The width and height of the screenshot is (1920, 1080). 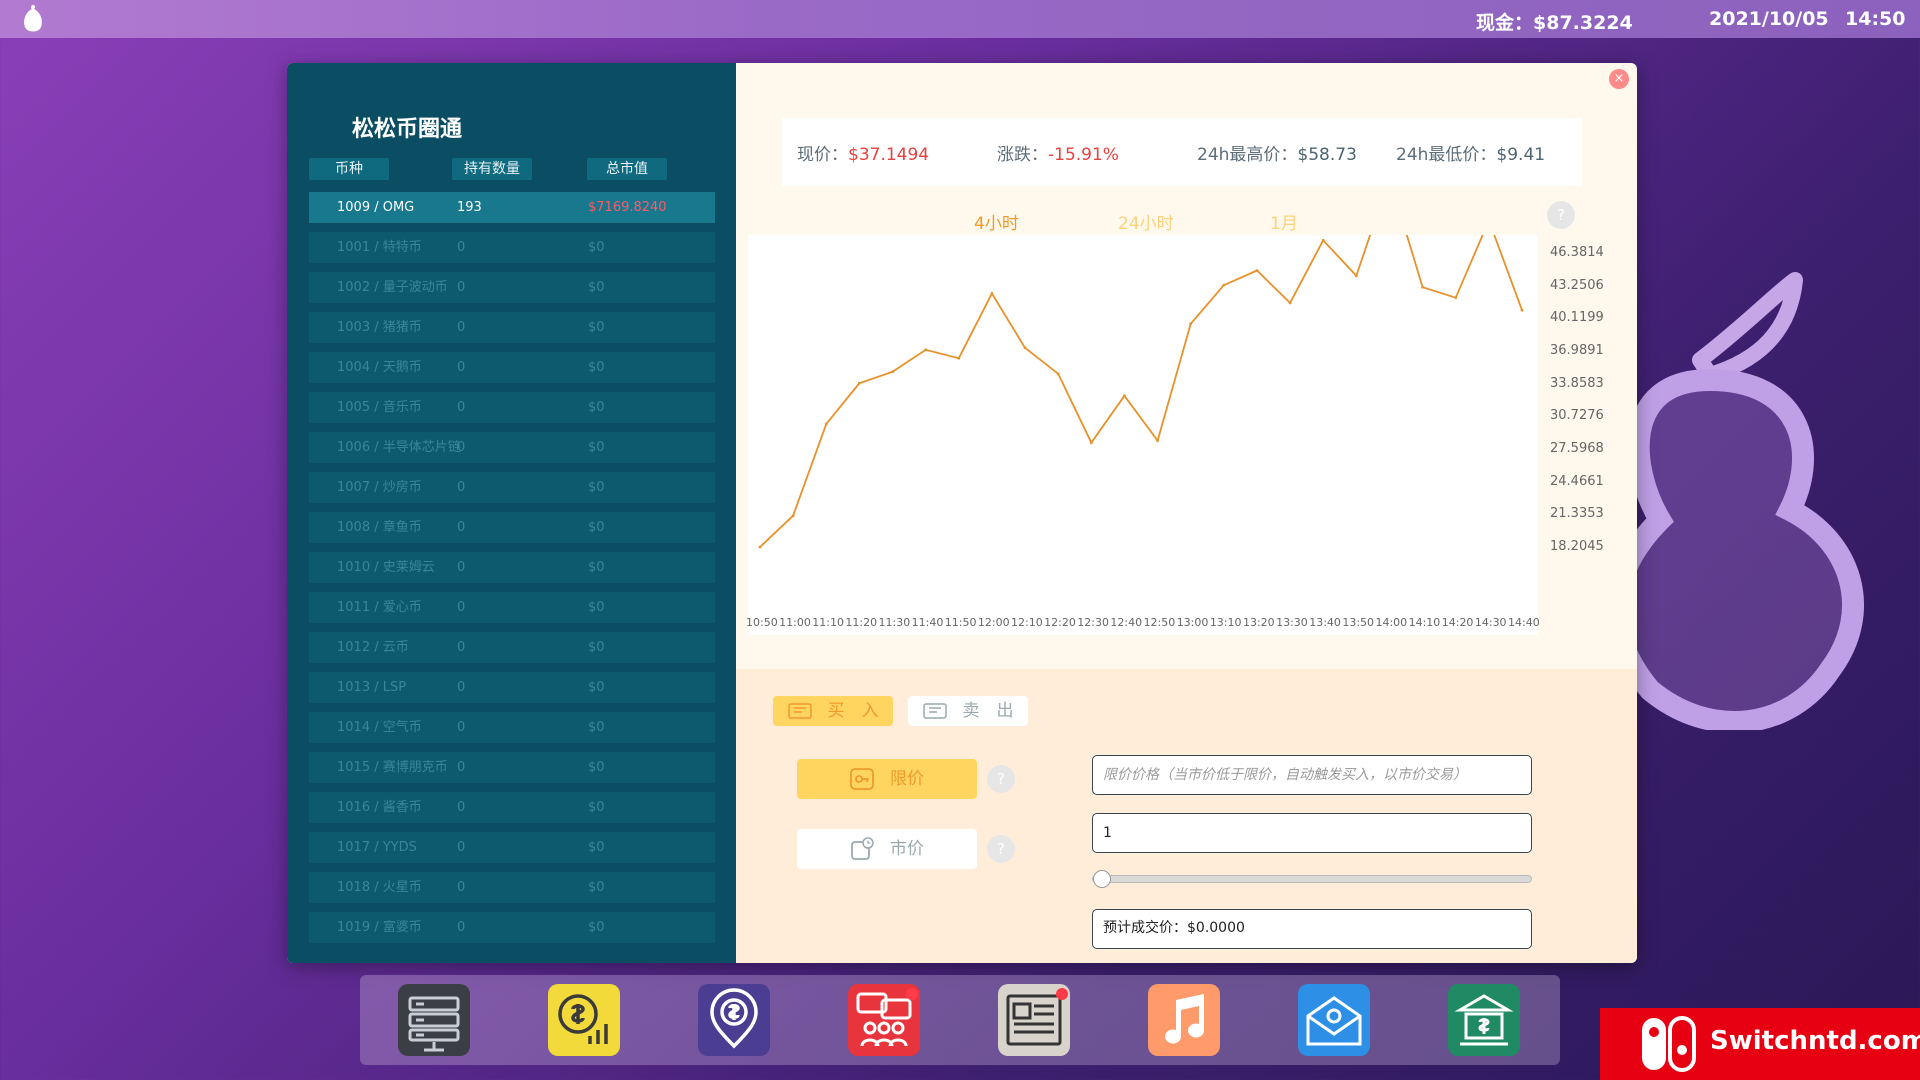 What do you see at coordinates (584, 1020) in the screenshot?
I see `stock-chart-icon` at bounding box center [584, 1020].